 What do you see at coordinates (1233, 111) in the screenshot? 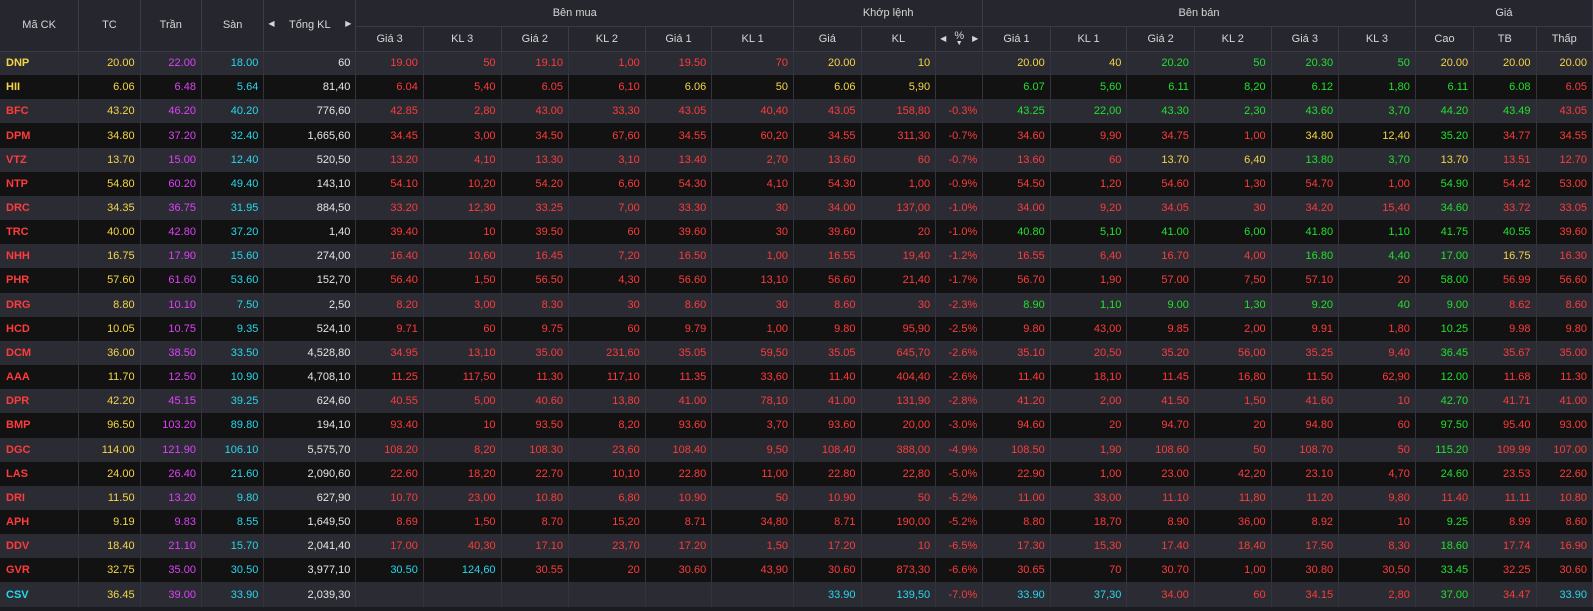
I see `sell-vol-2: 2,30` at bounding box center [1233, 111].